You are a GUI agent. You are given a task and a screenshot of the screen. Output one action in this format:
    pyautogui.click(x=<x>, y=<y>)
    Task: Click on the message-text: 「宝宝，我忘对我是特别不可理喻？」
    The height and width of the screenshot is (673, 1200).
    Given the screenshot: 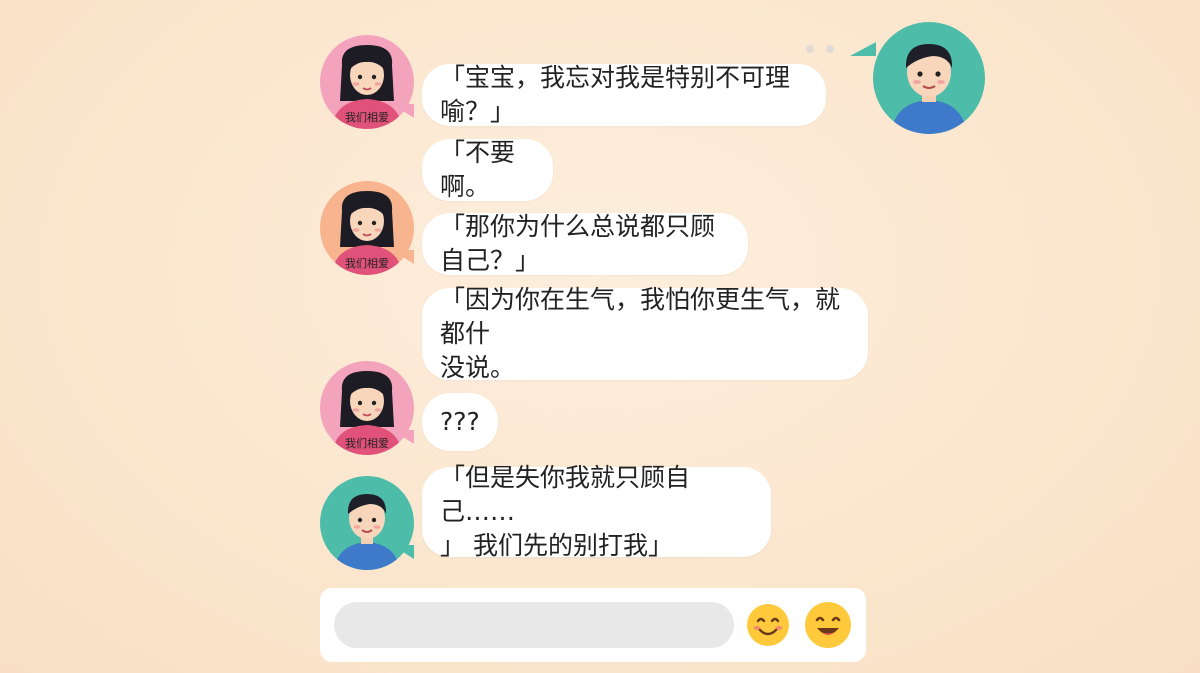 What is the action you would take?
    pyautogui.click(x=615, y=94)
    